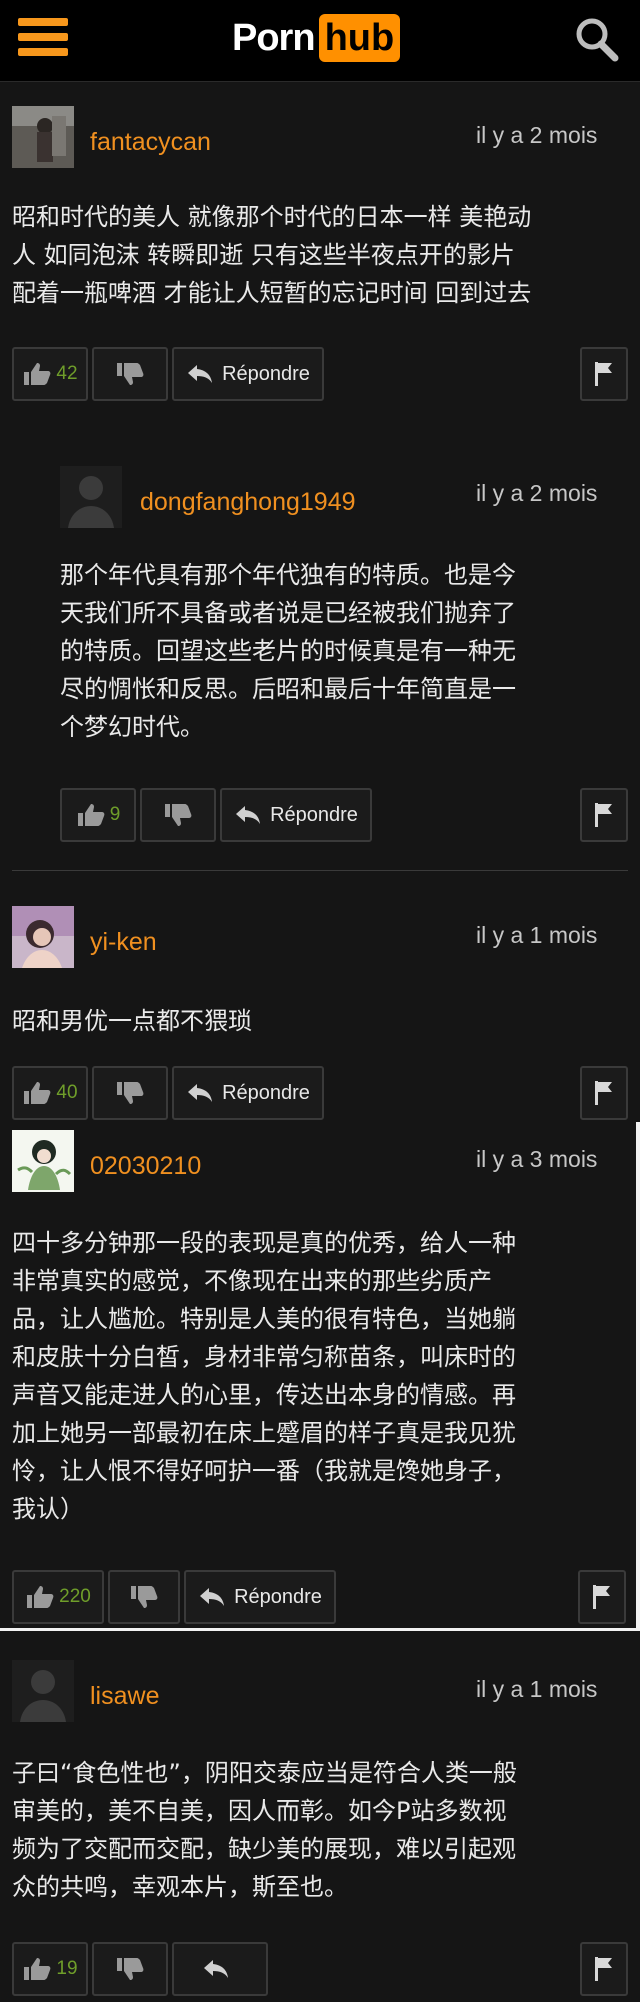 Image resolution: width=640 pixels, height=2002 pixels. Describe the element at coordinates (264, 1773) in the screenshot. I see `comment-text-line: 子曰“食色性也”，阴阳交泰应当是符合人类一般` at that location.